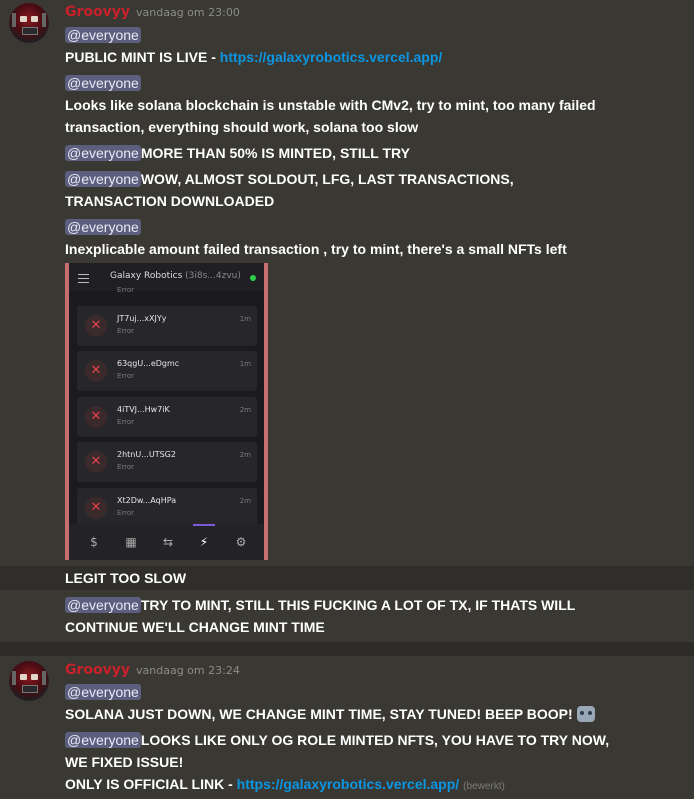 The height and width of the screenshot is (799, 694). I want to click on timestamp: vandaag om 23:24, so click(188, 670).